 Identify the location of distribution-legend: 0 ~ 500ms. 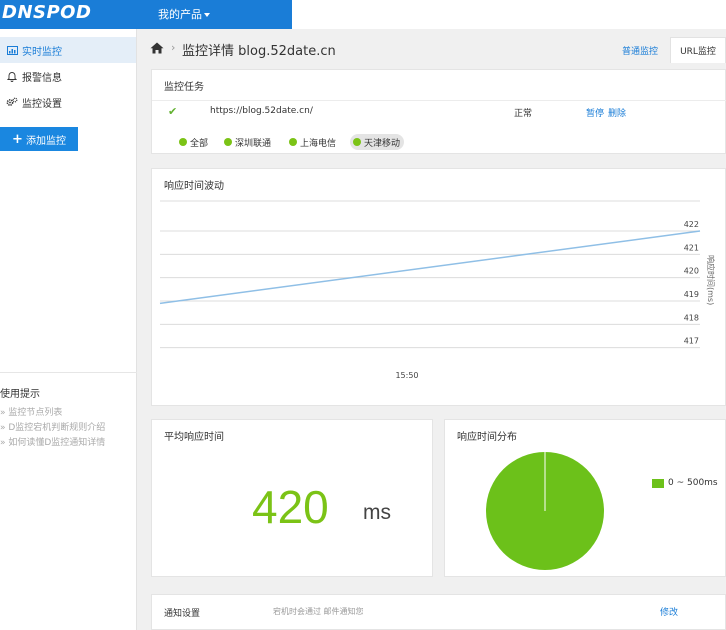
(685, 483).